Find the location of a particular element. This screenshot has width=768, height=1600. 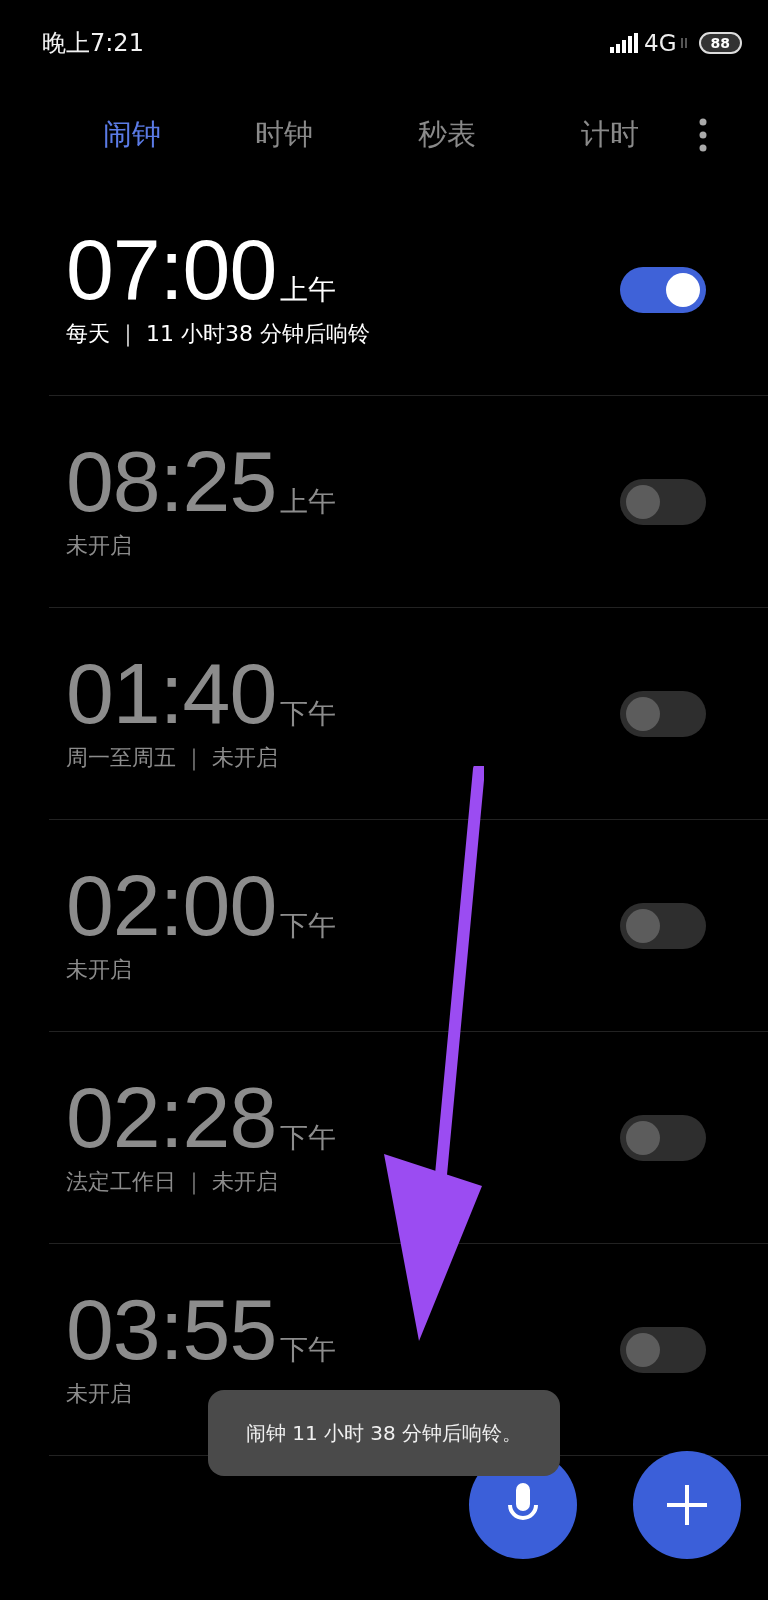

data-arrows-icon is located at coordinates (683, 43).